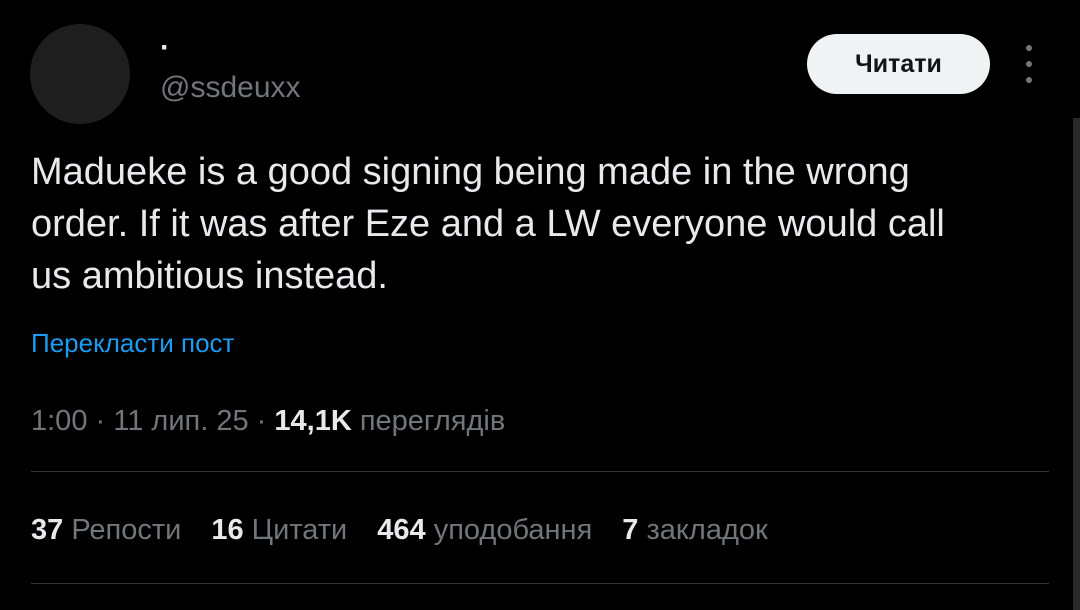 The width and height of the screenshot is (1080, 610). What do you see at coordinates (312, 421) in the screenshot?
I see `views-count: 14,1K` at bounding box center [312, 421].